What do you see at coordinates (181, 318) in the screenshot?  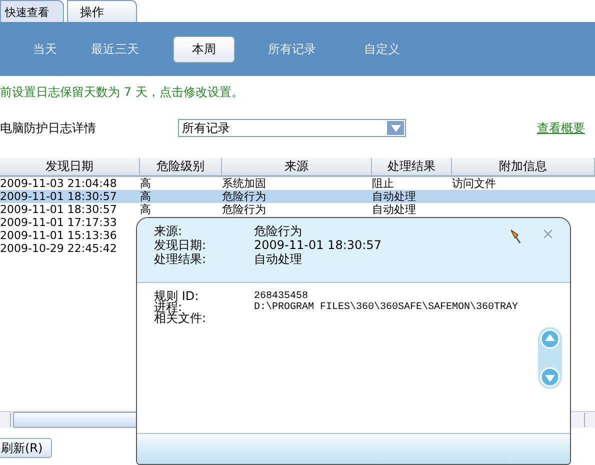 I see `field-label: 相关文件:` at bounding box center [181, 318].